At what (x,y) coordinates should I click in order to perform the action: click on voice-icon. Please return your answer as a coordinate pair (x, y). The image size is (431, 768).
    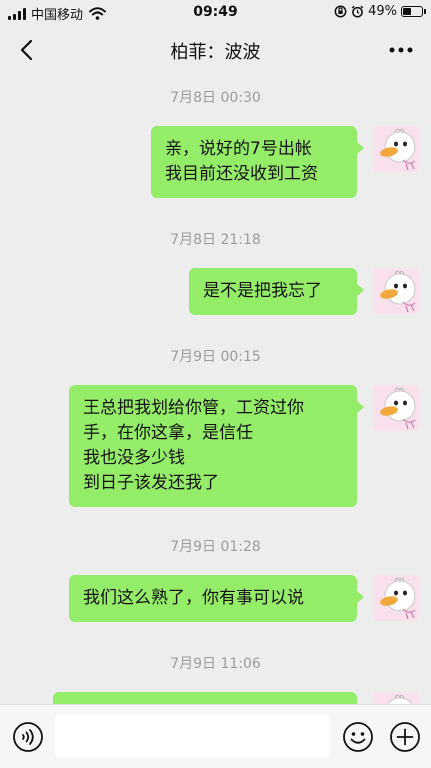
    Looking at the image, I should click on (28, 737).